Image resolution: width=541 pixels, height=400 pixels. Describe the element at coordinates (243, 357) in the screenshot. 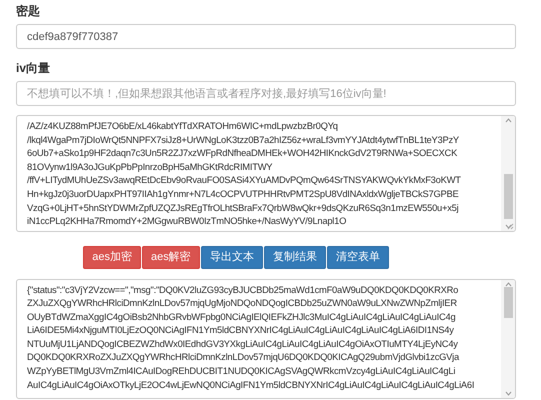

I see `text-line: DQ0KDQ0KRXRoZXJuZXQgYWRhcHRlciDmnKzlnLDov57mjqU6DQ0KDQ0KICAgQ29ubmVjdGlvbi1zcGVja` at that location.